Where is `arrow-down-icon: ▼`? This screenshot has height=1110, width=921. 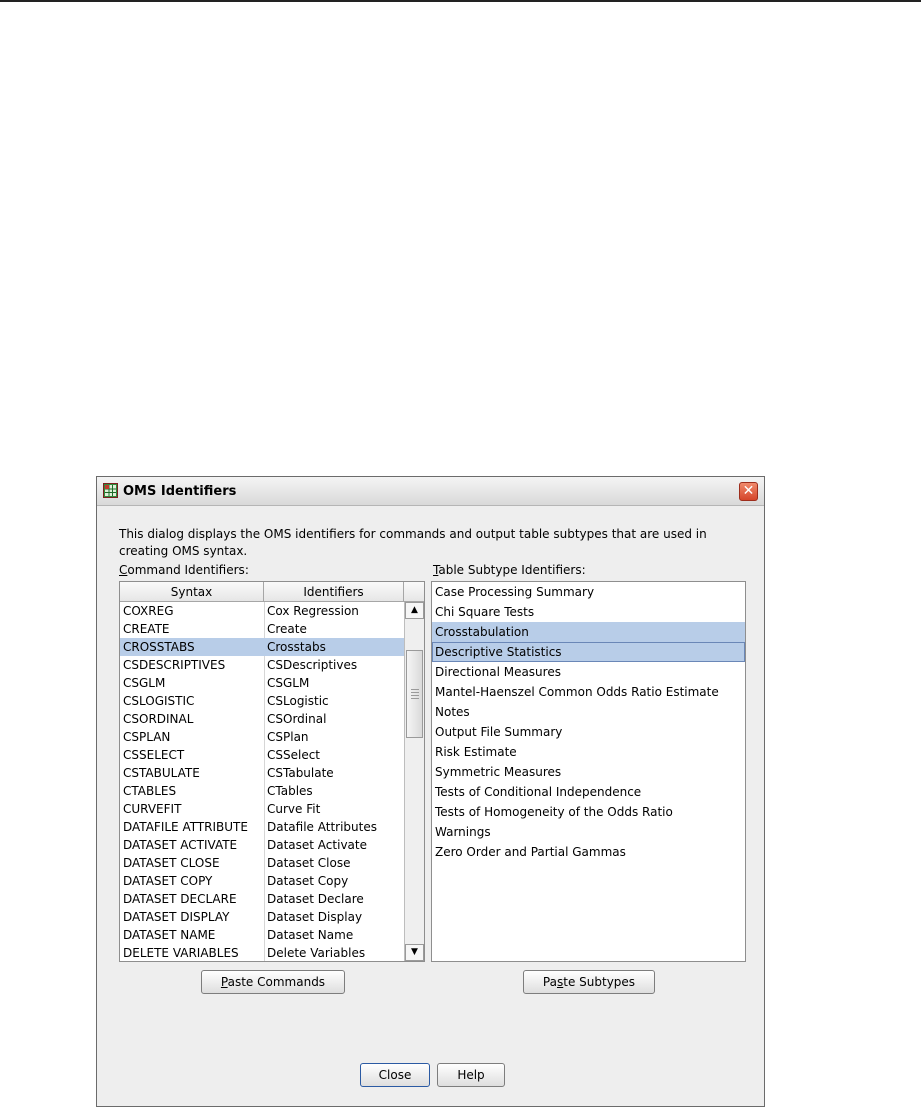 arrow-down-icon: ▼ is located at coordinates (414, 952).